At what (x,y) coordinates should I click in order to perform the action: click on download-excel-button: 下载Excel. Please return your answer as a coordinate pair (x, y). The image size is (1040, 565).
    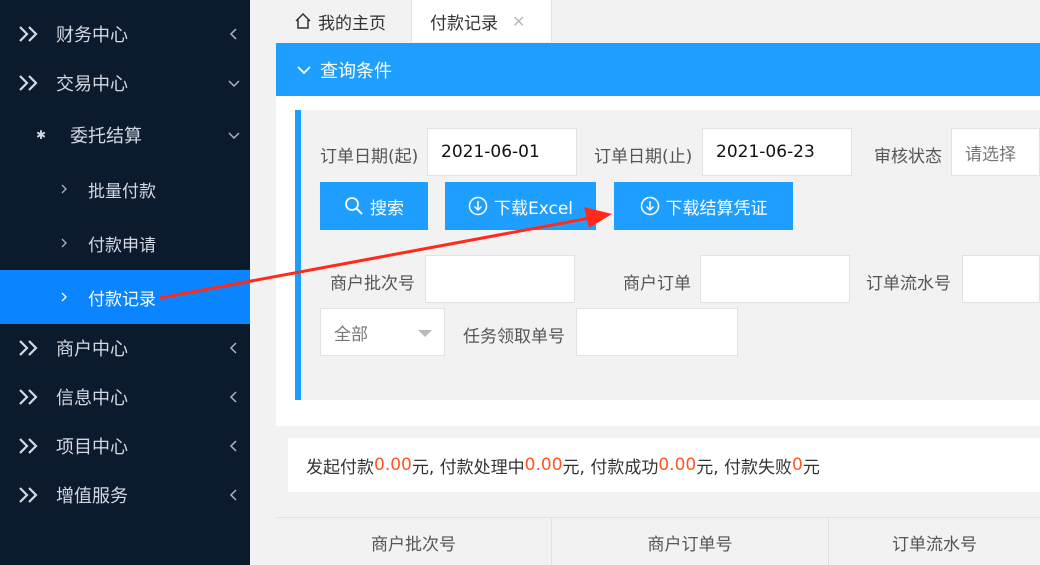
    Looking at the image, I should click on (520, 206).